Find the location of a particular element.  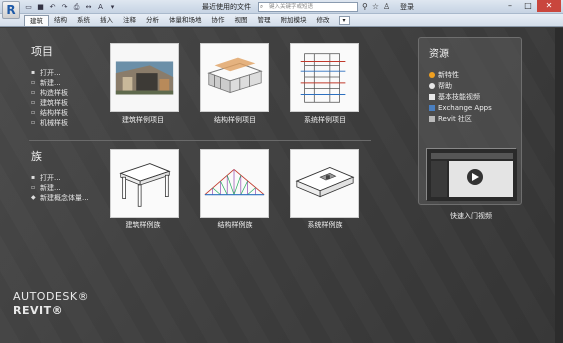

print-icon: ⎙ is located at coordinates (76, 7).